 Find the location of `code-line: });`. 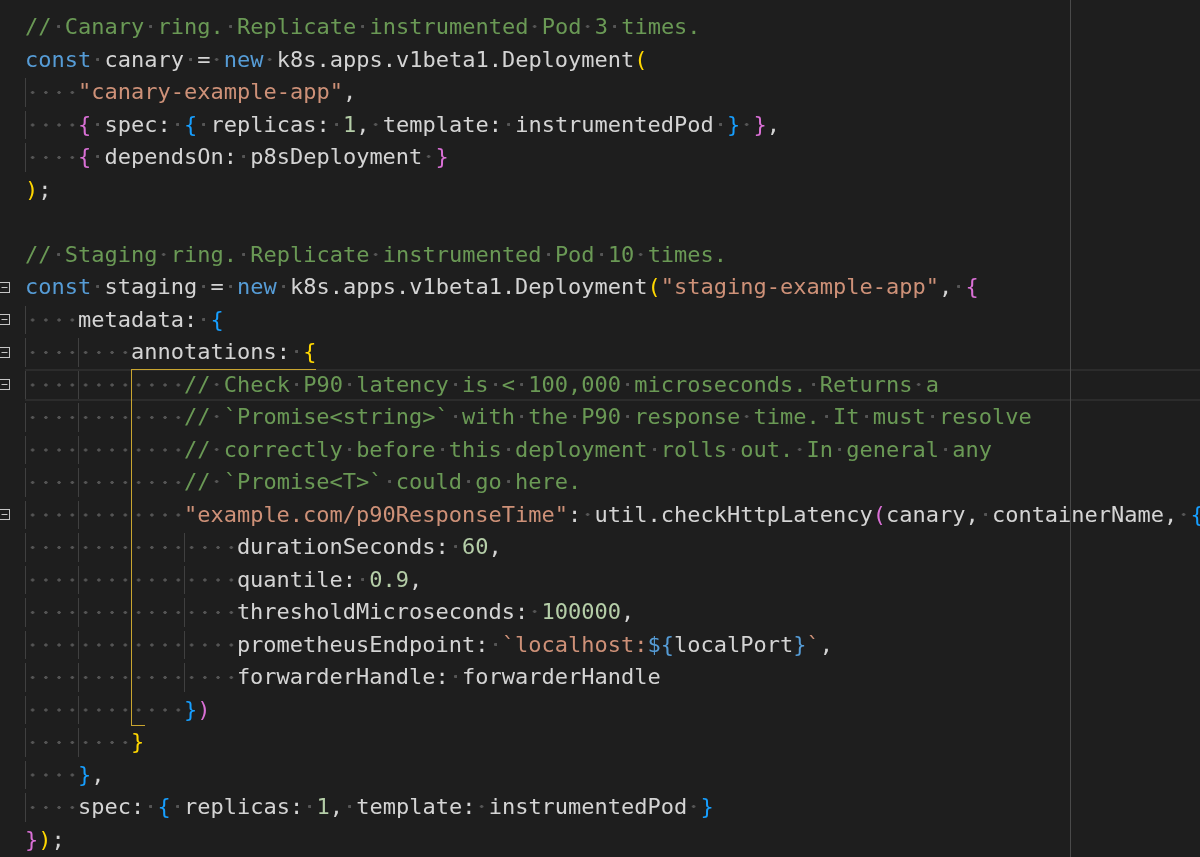

code-line: }); is located at coordinates (45, 839).